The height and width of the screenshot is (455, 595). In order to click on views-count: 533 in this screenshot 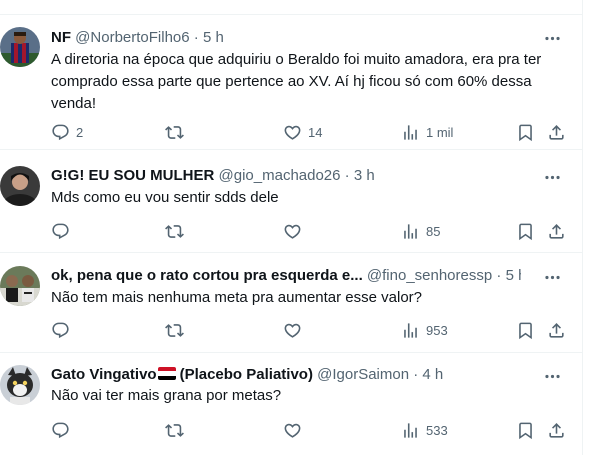, I will do `click(437, 430)`.